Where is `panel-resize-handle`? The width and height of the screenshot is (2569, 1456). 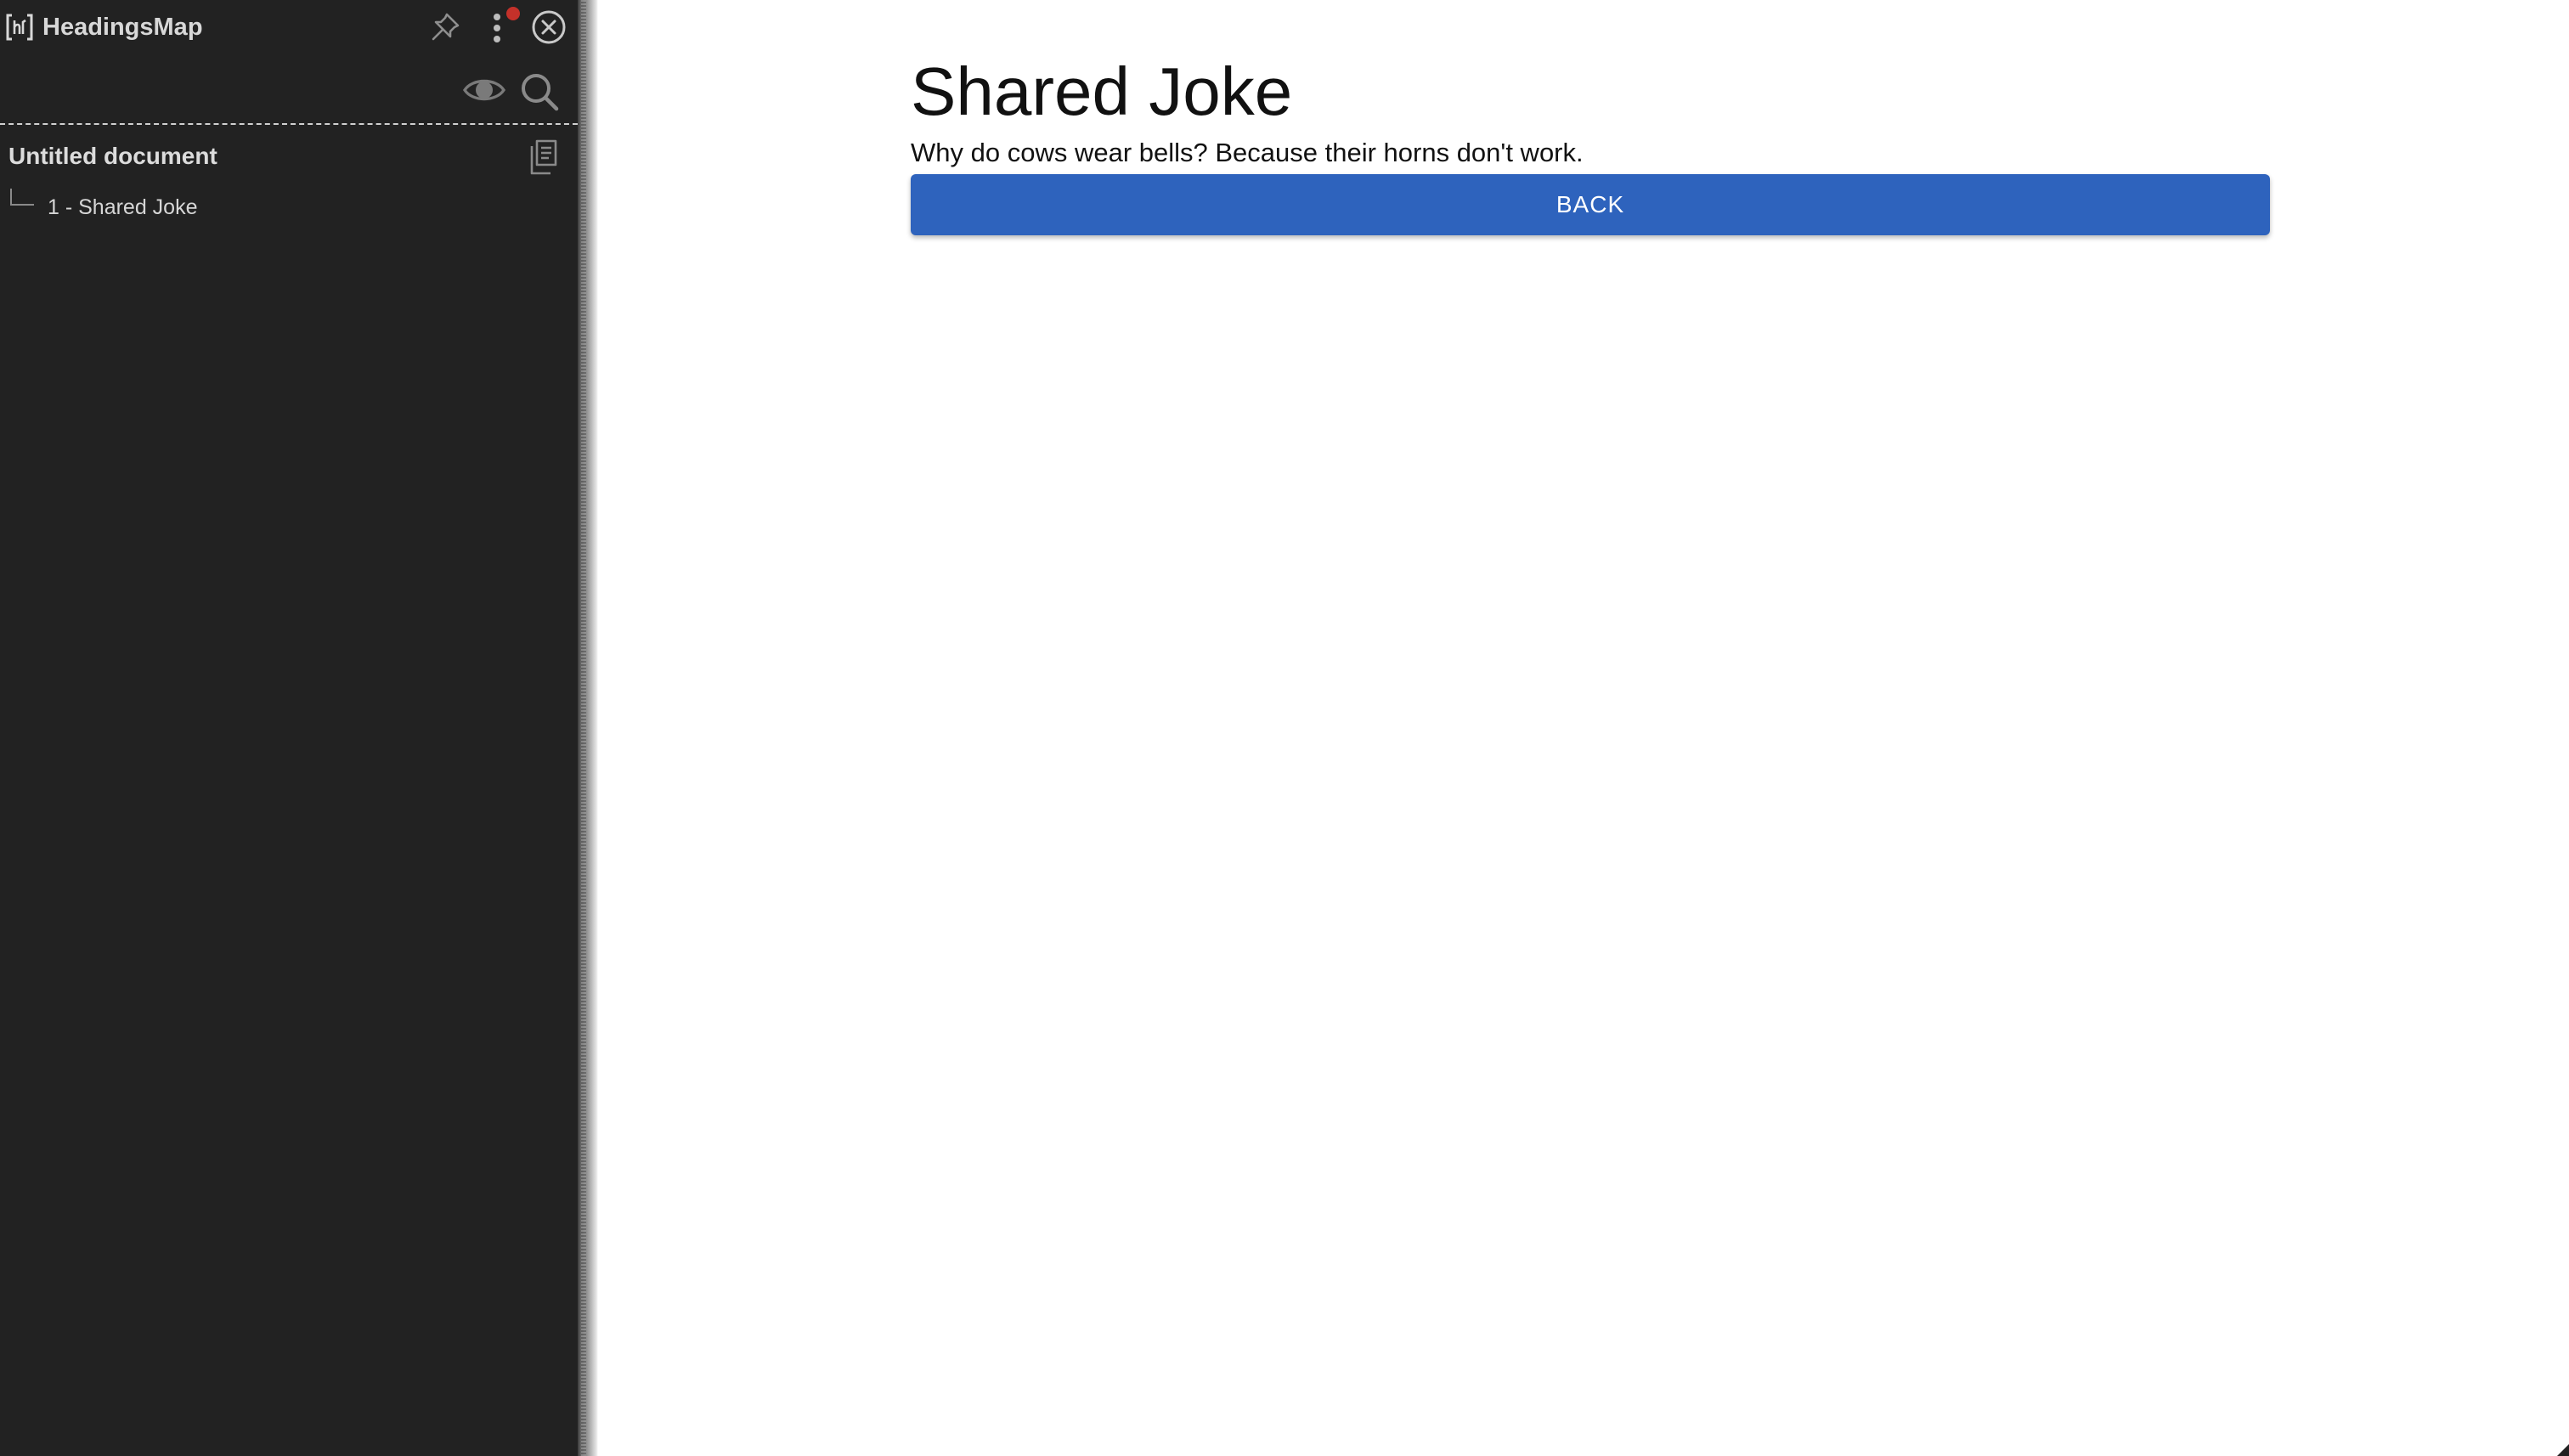 panel-resize-handle is located at coordinates (588, 728).